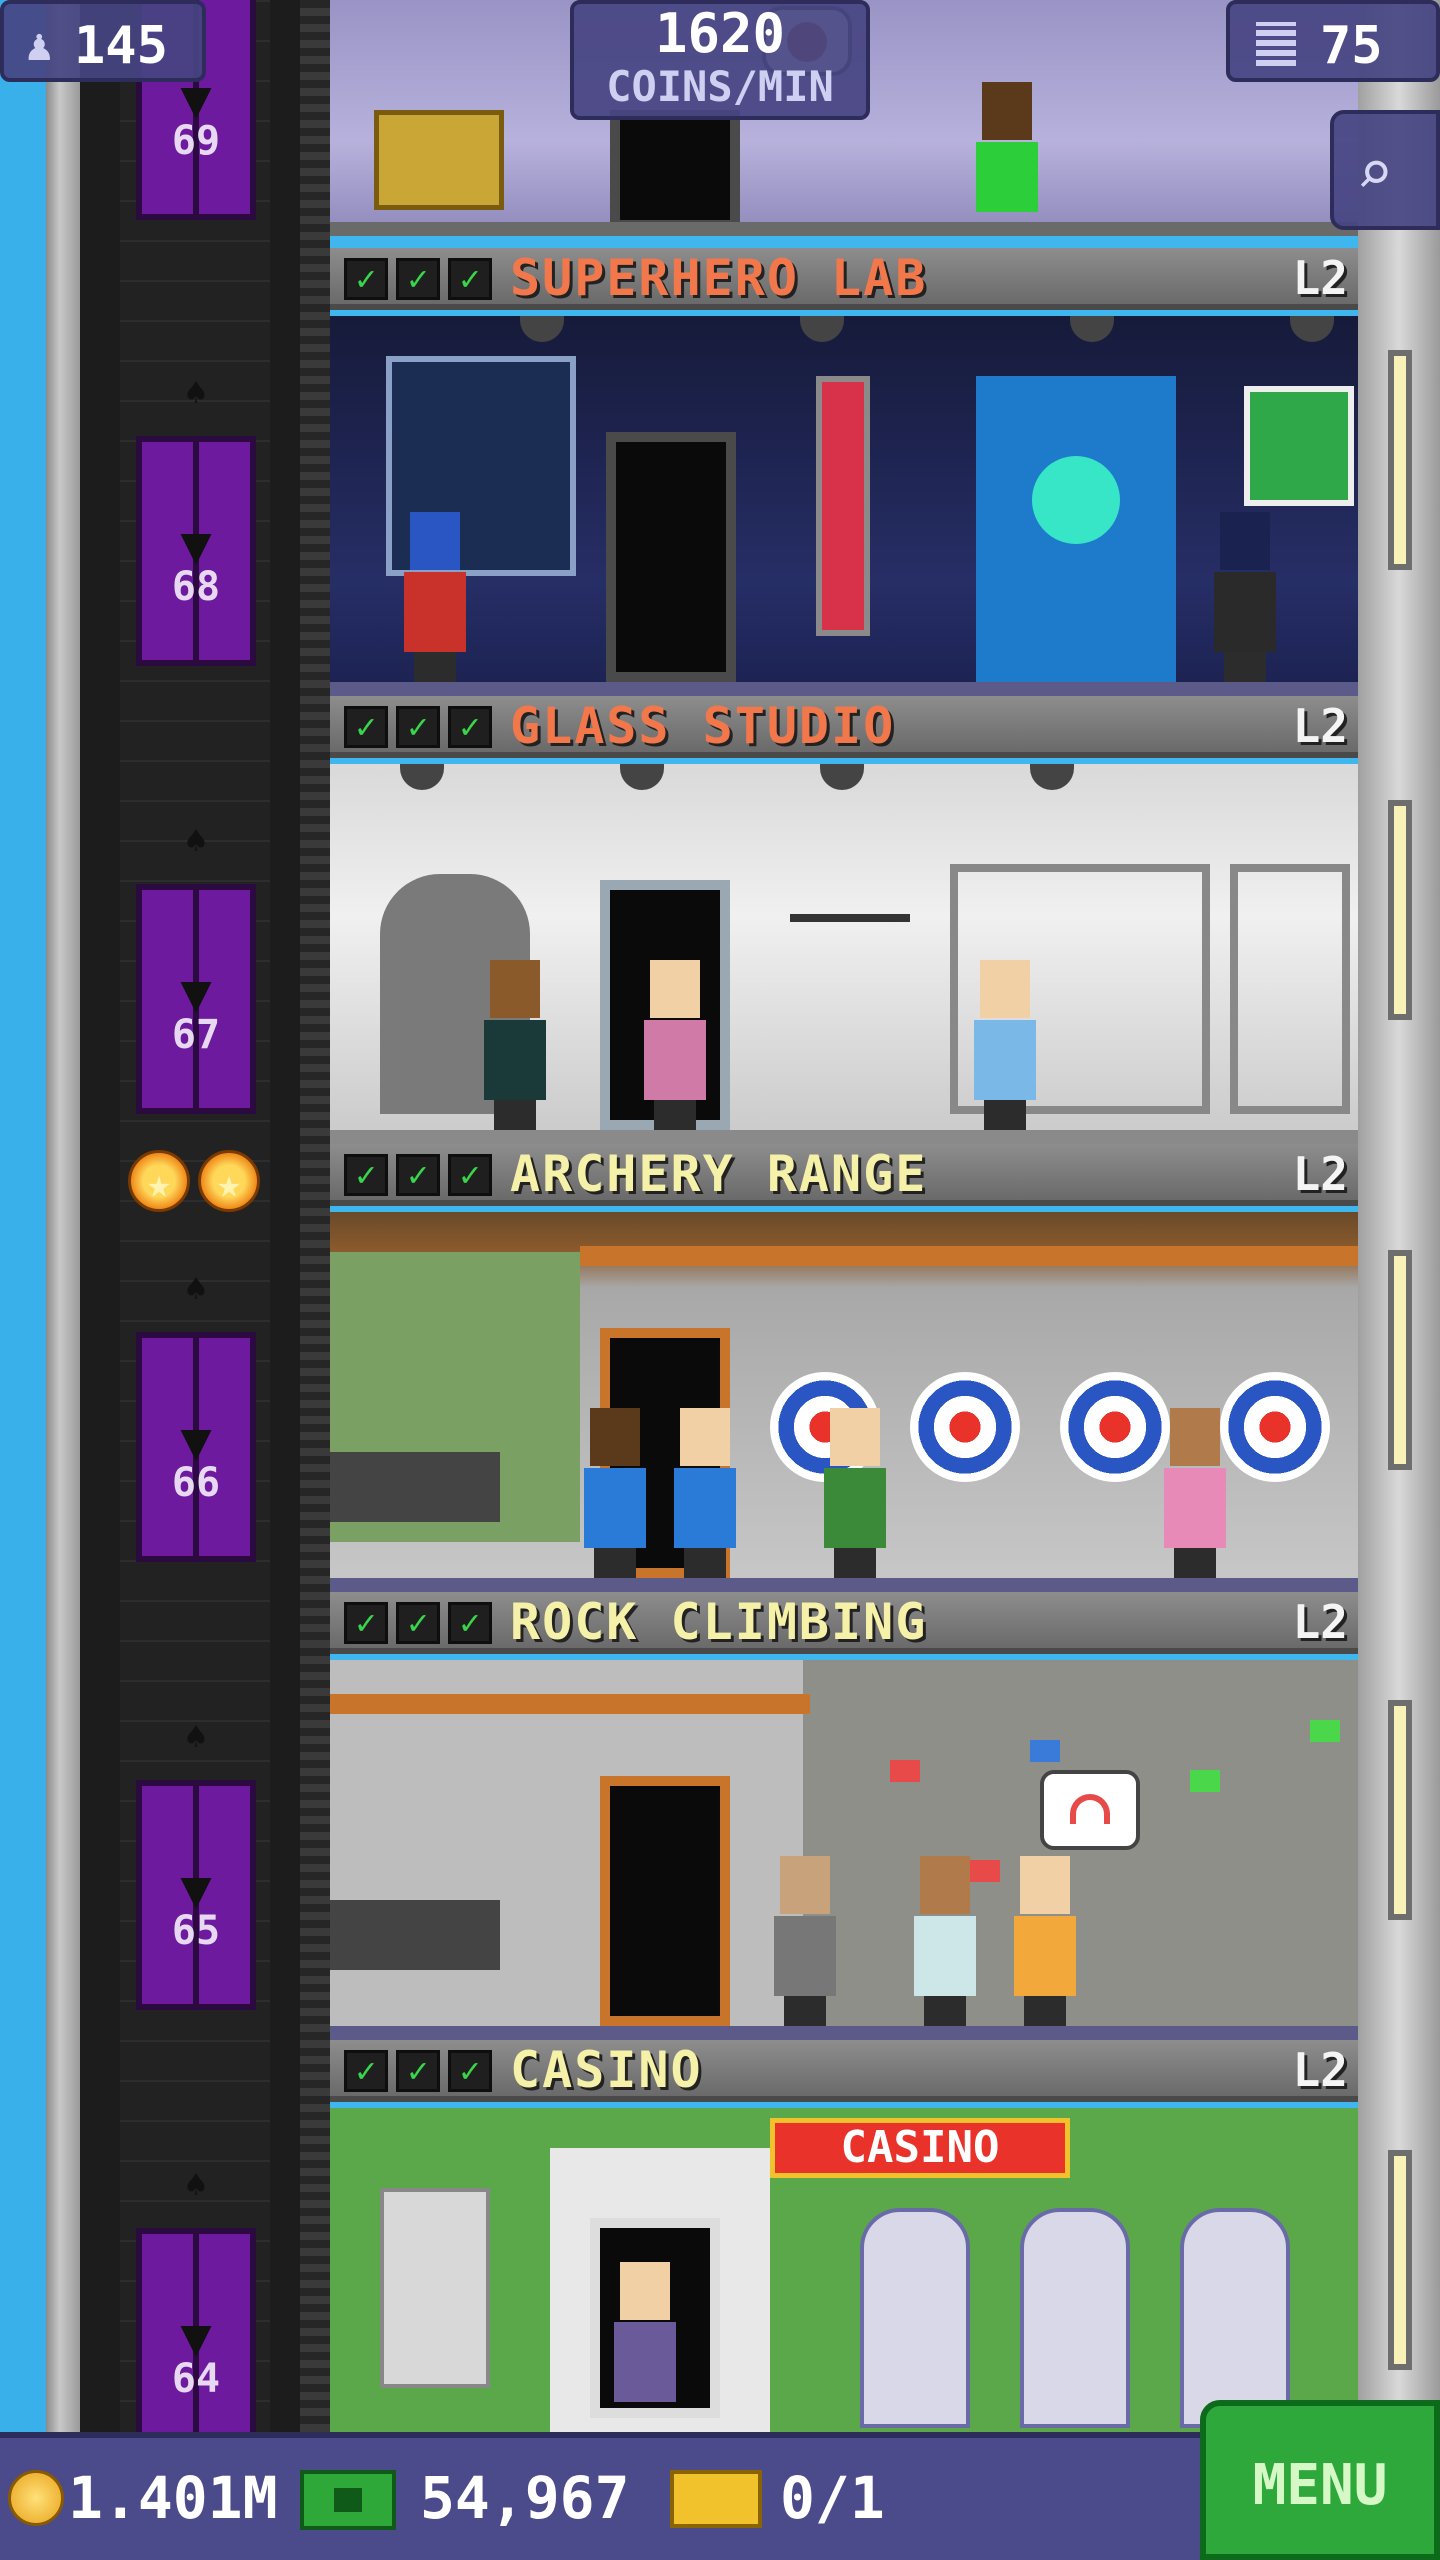 Image resolution: width=1440 pixels, height=2560 pixels. I want to click on coins-per-min-value: 1620, so click(720, 33).